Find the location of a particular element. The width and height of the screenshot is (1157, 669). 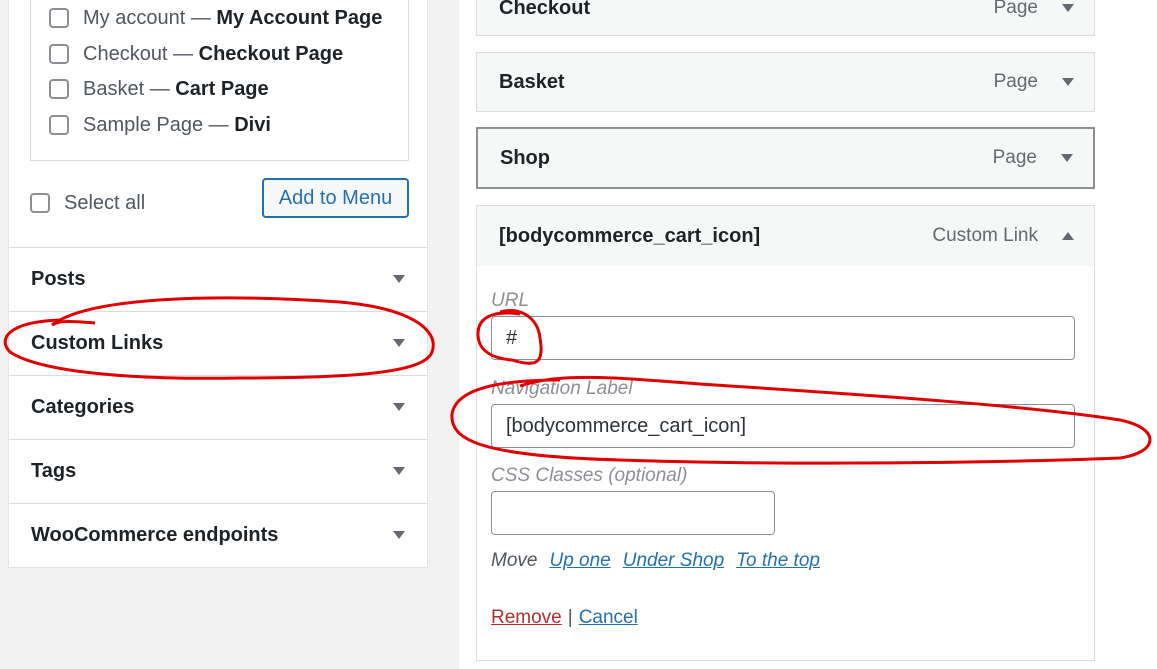

page-option-my-account: My account — My Account Page is located at coordinates (215, 18).